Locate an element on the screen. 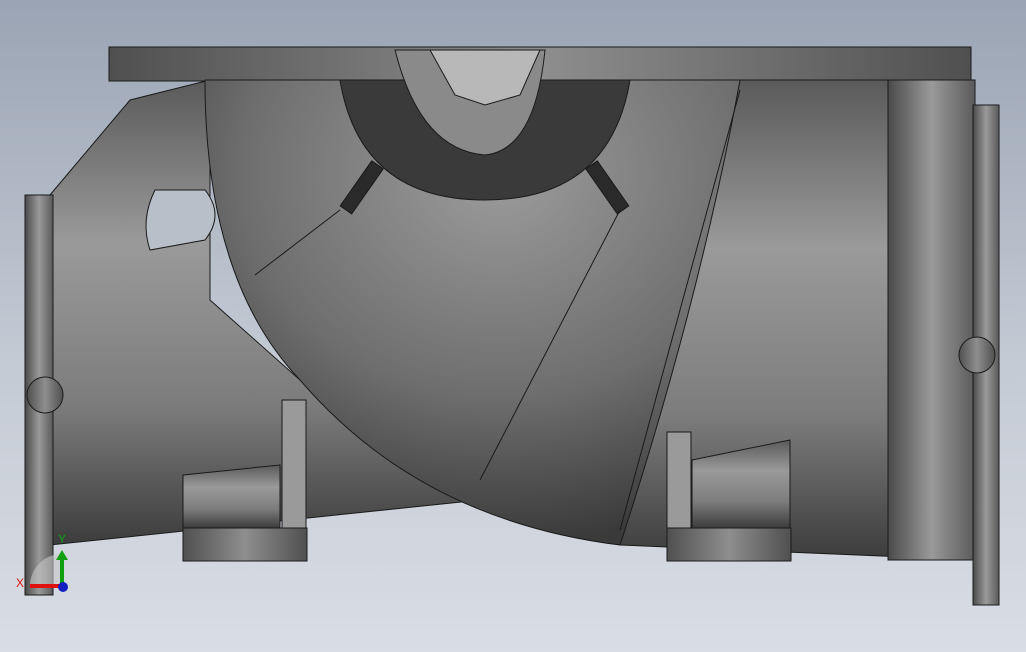 This screenshot has height=652, width=1026. right-body-face is located at coordinates (931, 320).